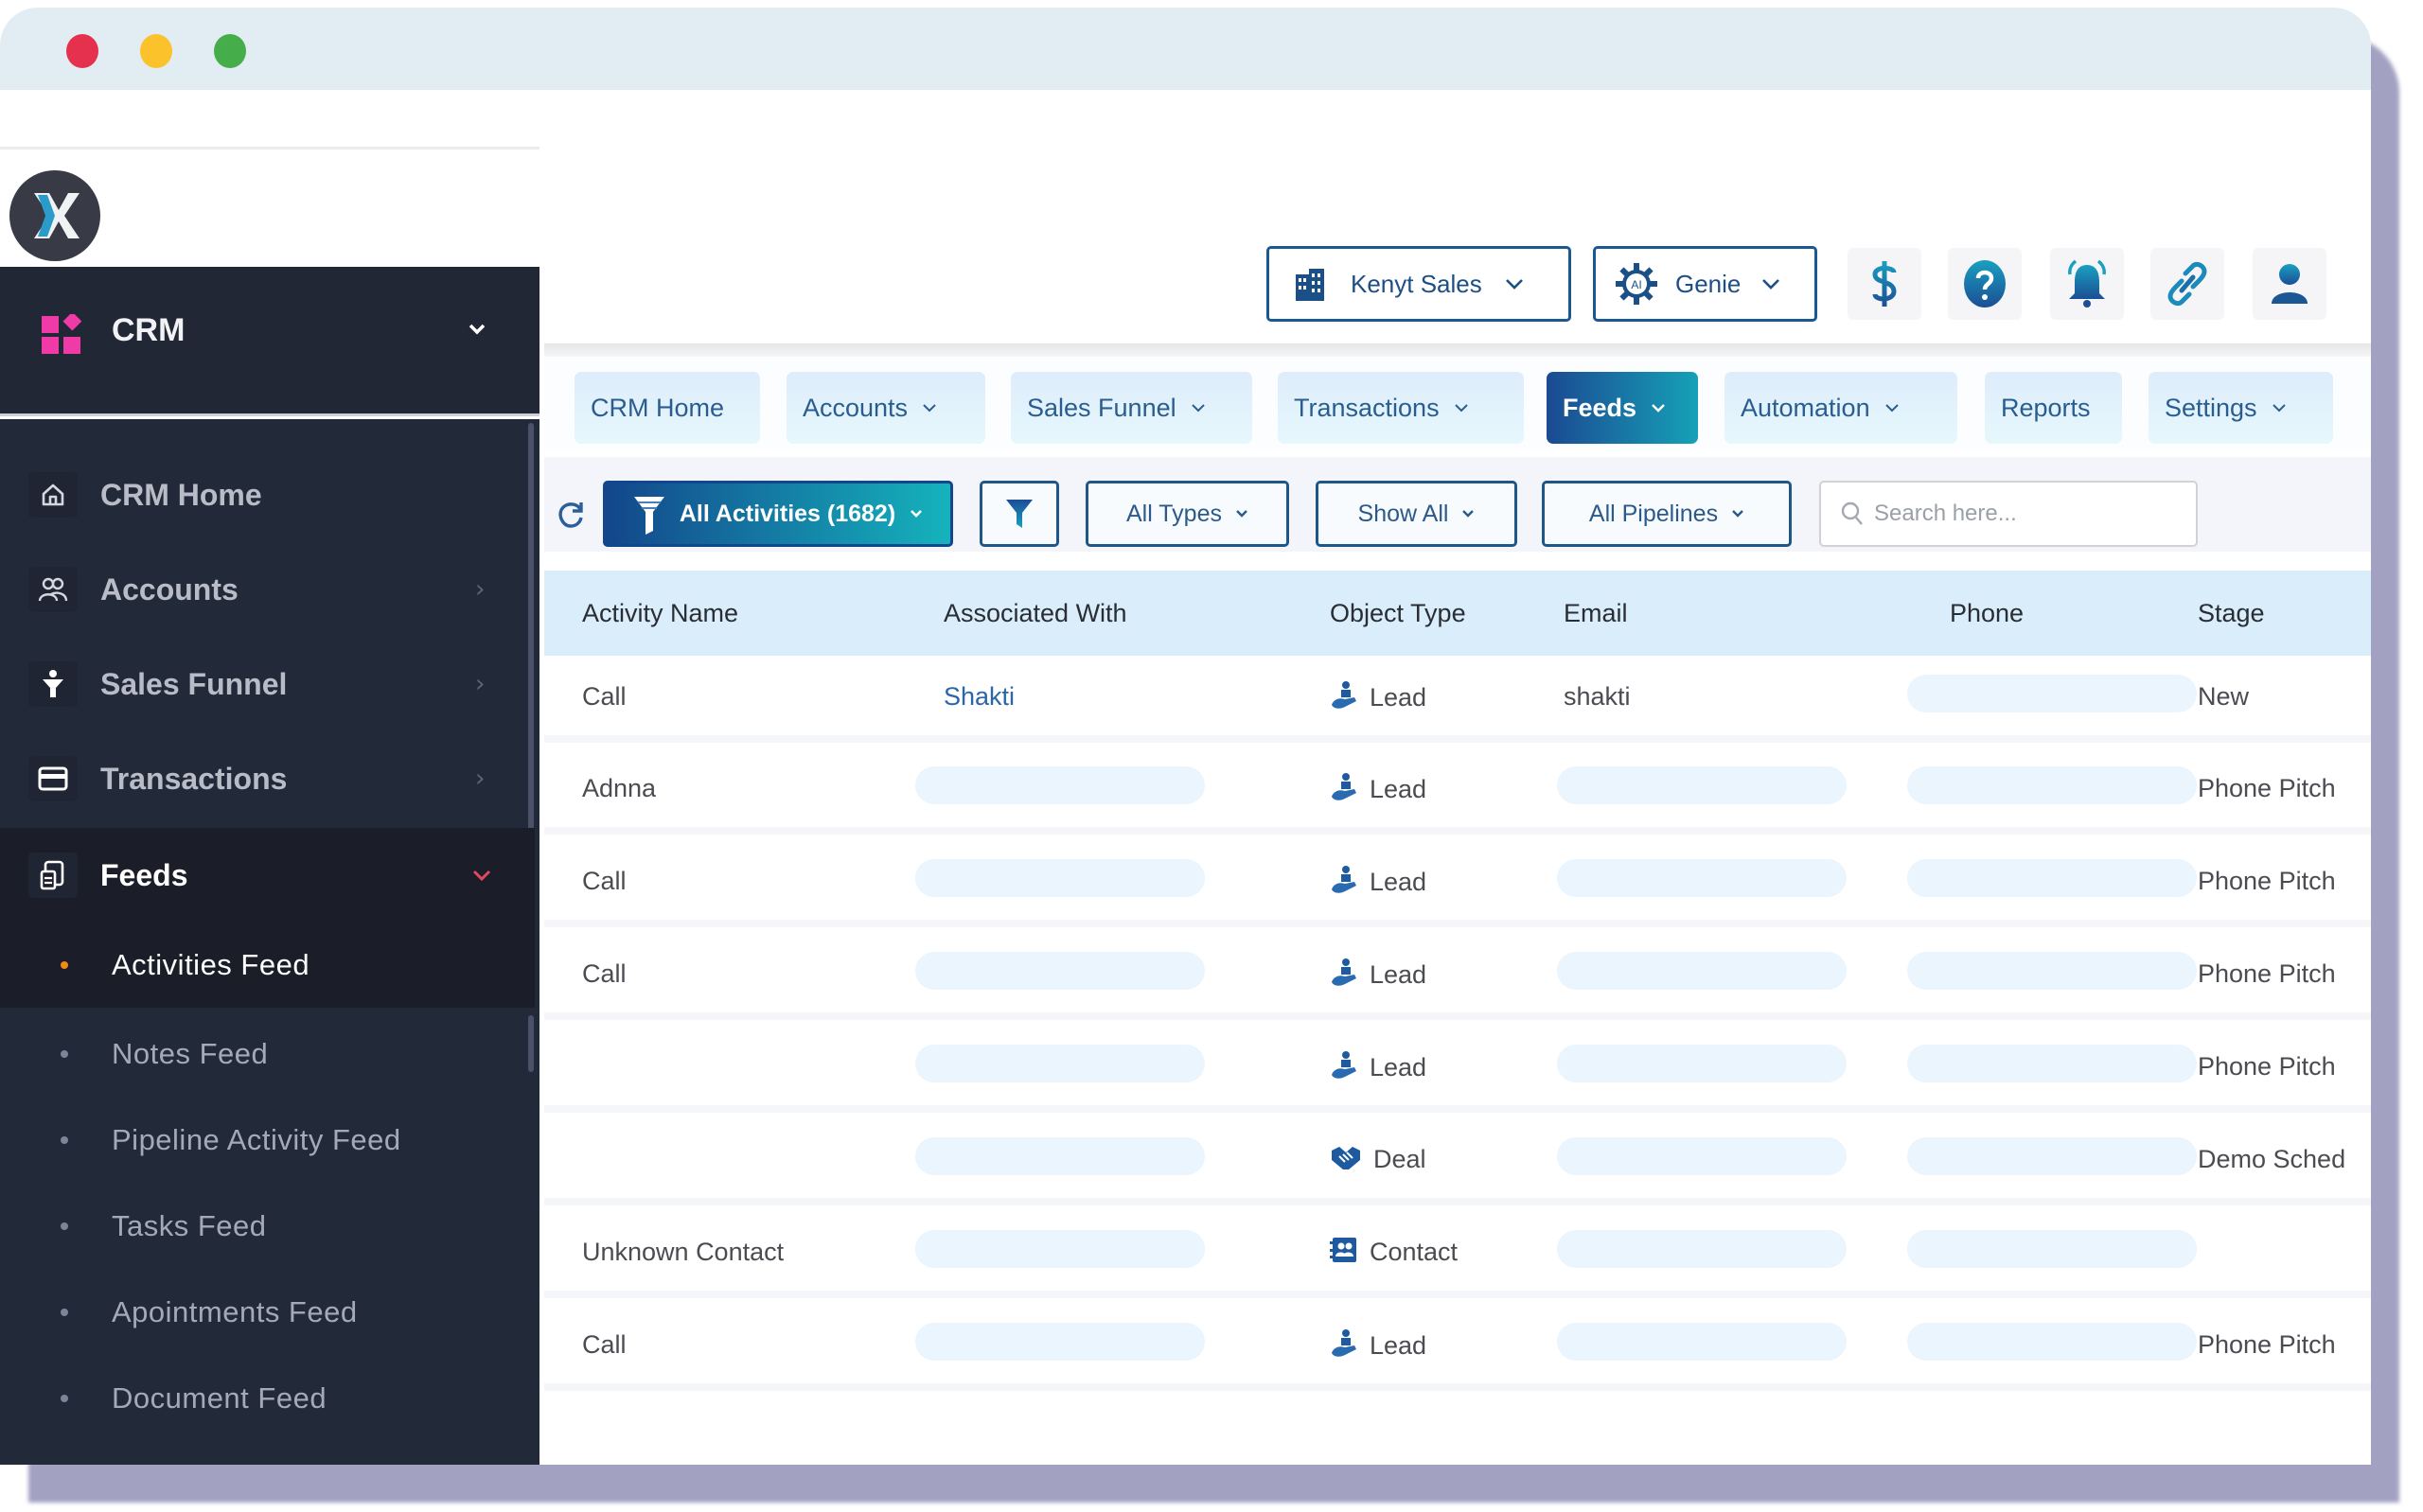  Describe the element at coordinates (1884, 284) in the screenshot. I see `billing-button` at that location.